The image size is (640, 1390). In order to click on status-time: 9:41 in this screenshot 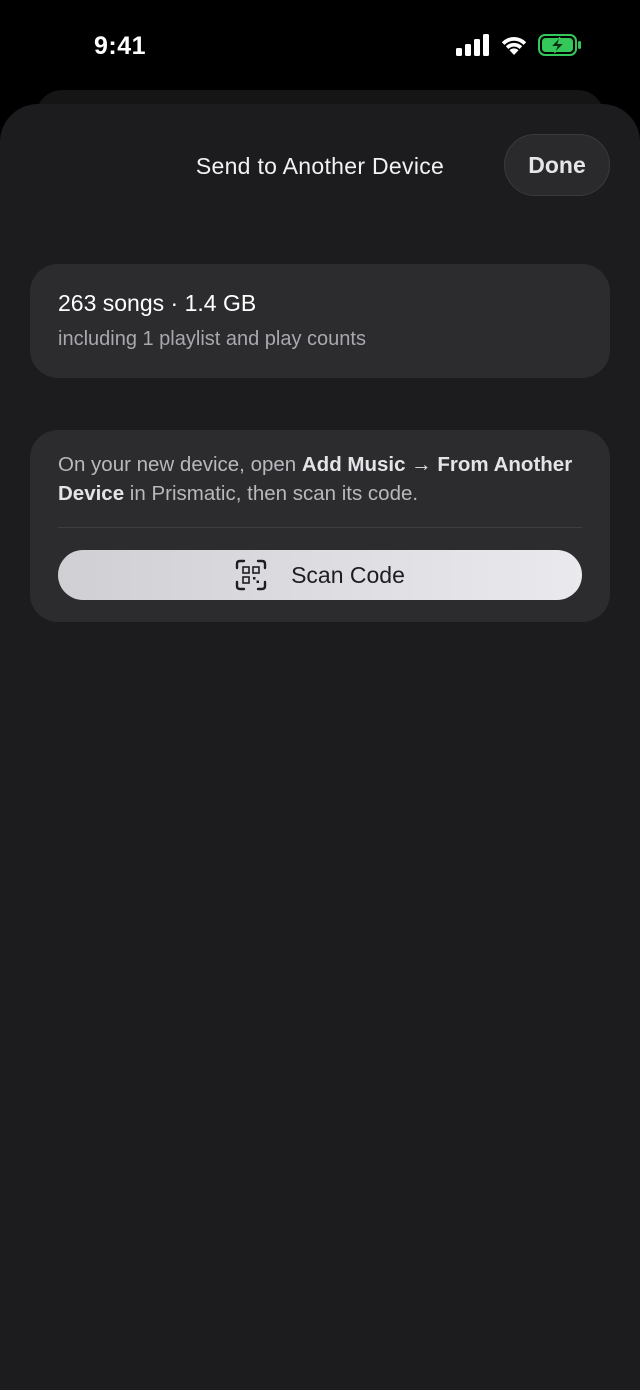, I will do `click(120, 46)`.